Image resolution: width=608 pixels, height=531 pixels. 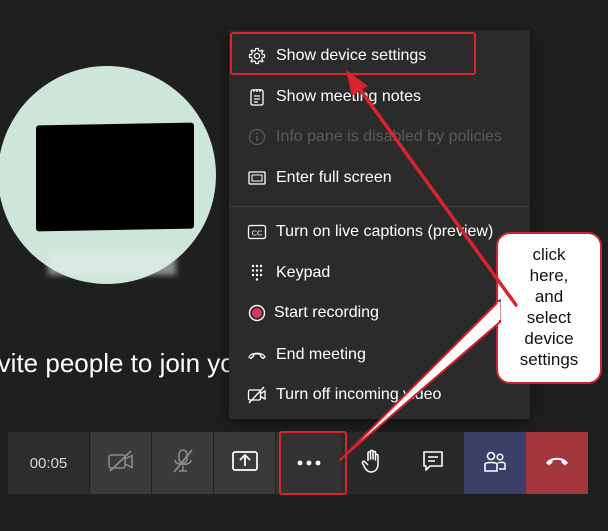 What do you see at coordinates (357, 83) in the screenshot?
I see `red-arrow-head` at bounding box center [357, 83].